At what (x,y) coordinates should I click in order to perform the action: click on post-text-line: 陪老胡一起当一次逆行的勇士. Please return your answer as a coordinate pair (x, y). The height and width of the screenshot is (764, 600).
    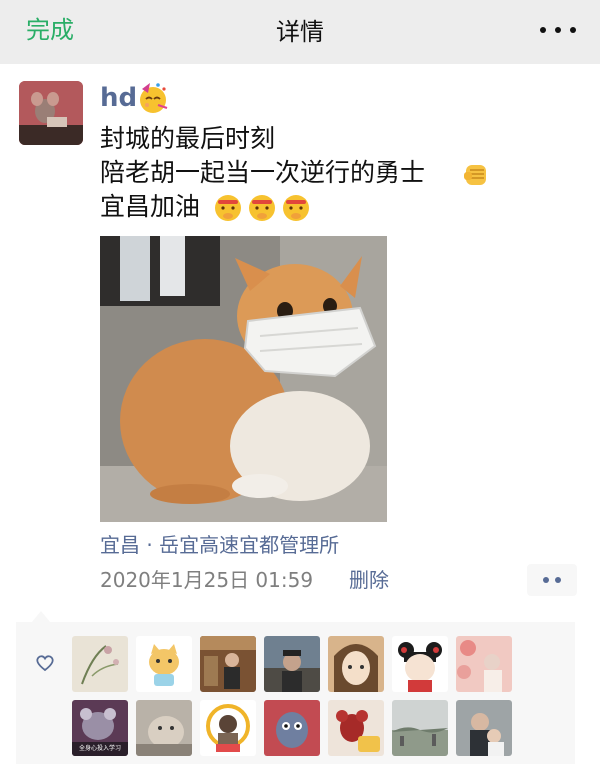
    Looking at the image, I should click on (263, 172).